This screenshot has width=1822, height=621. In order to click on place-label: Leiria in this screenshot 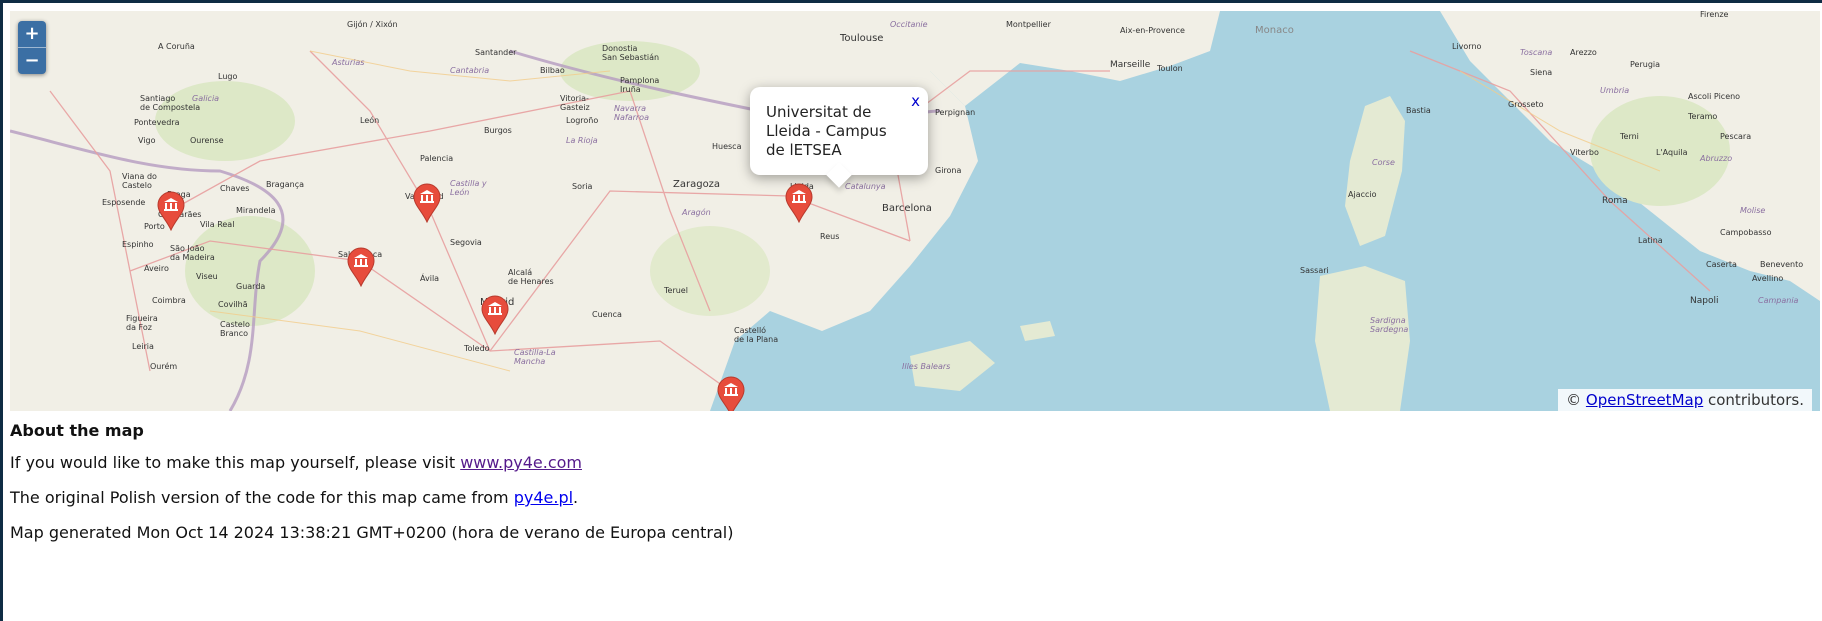, I will do `click(143, 346)`.